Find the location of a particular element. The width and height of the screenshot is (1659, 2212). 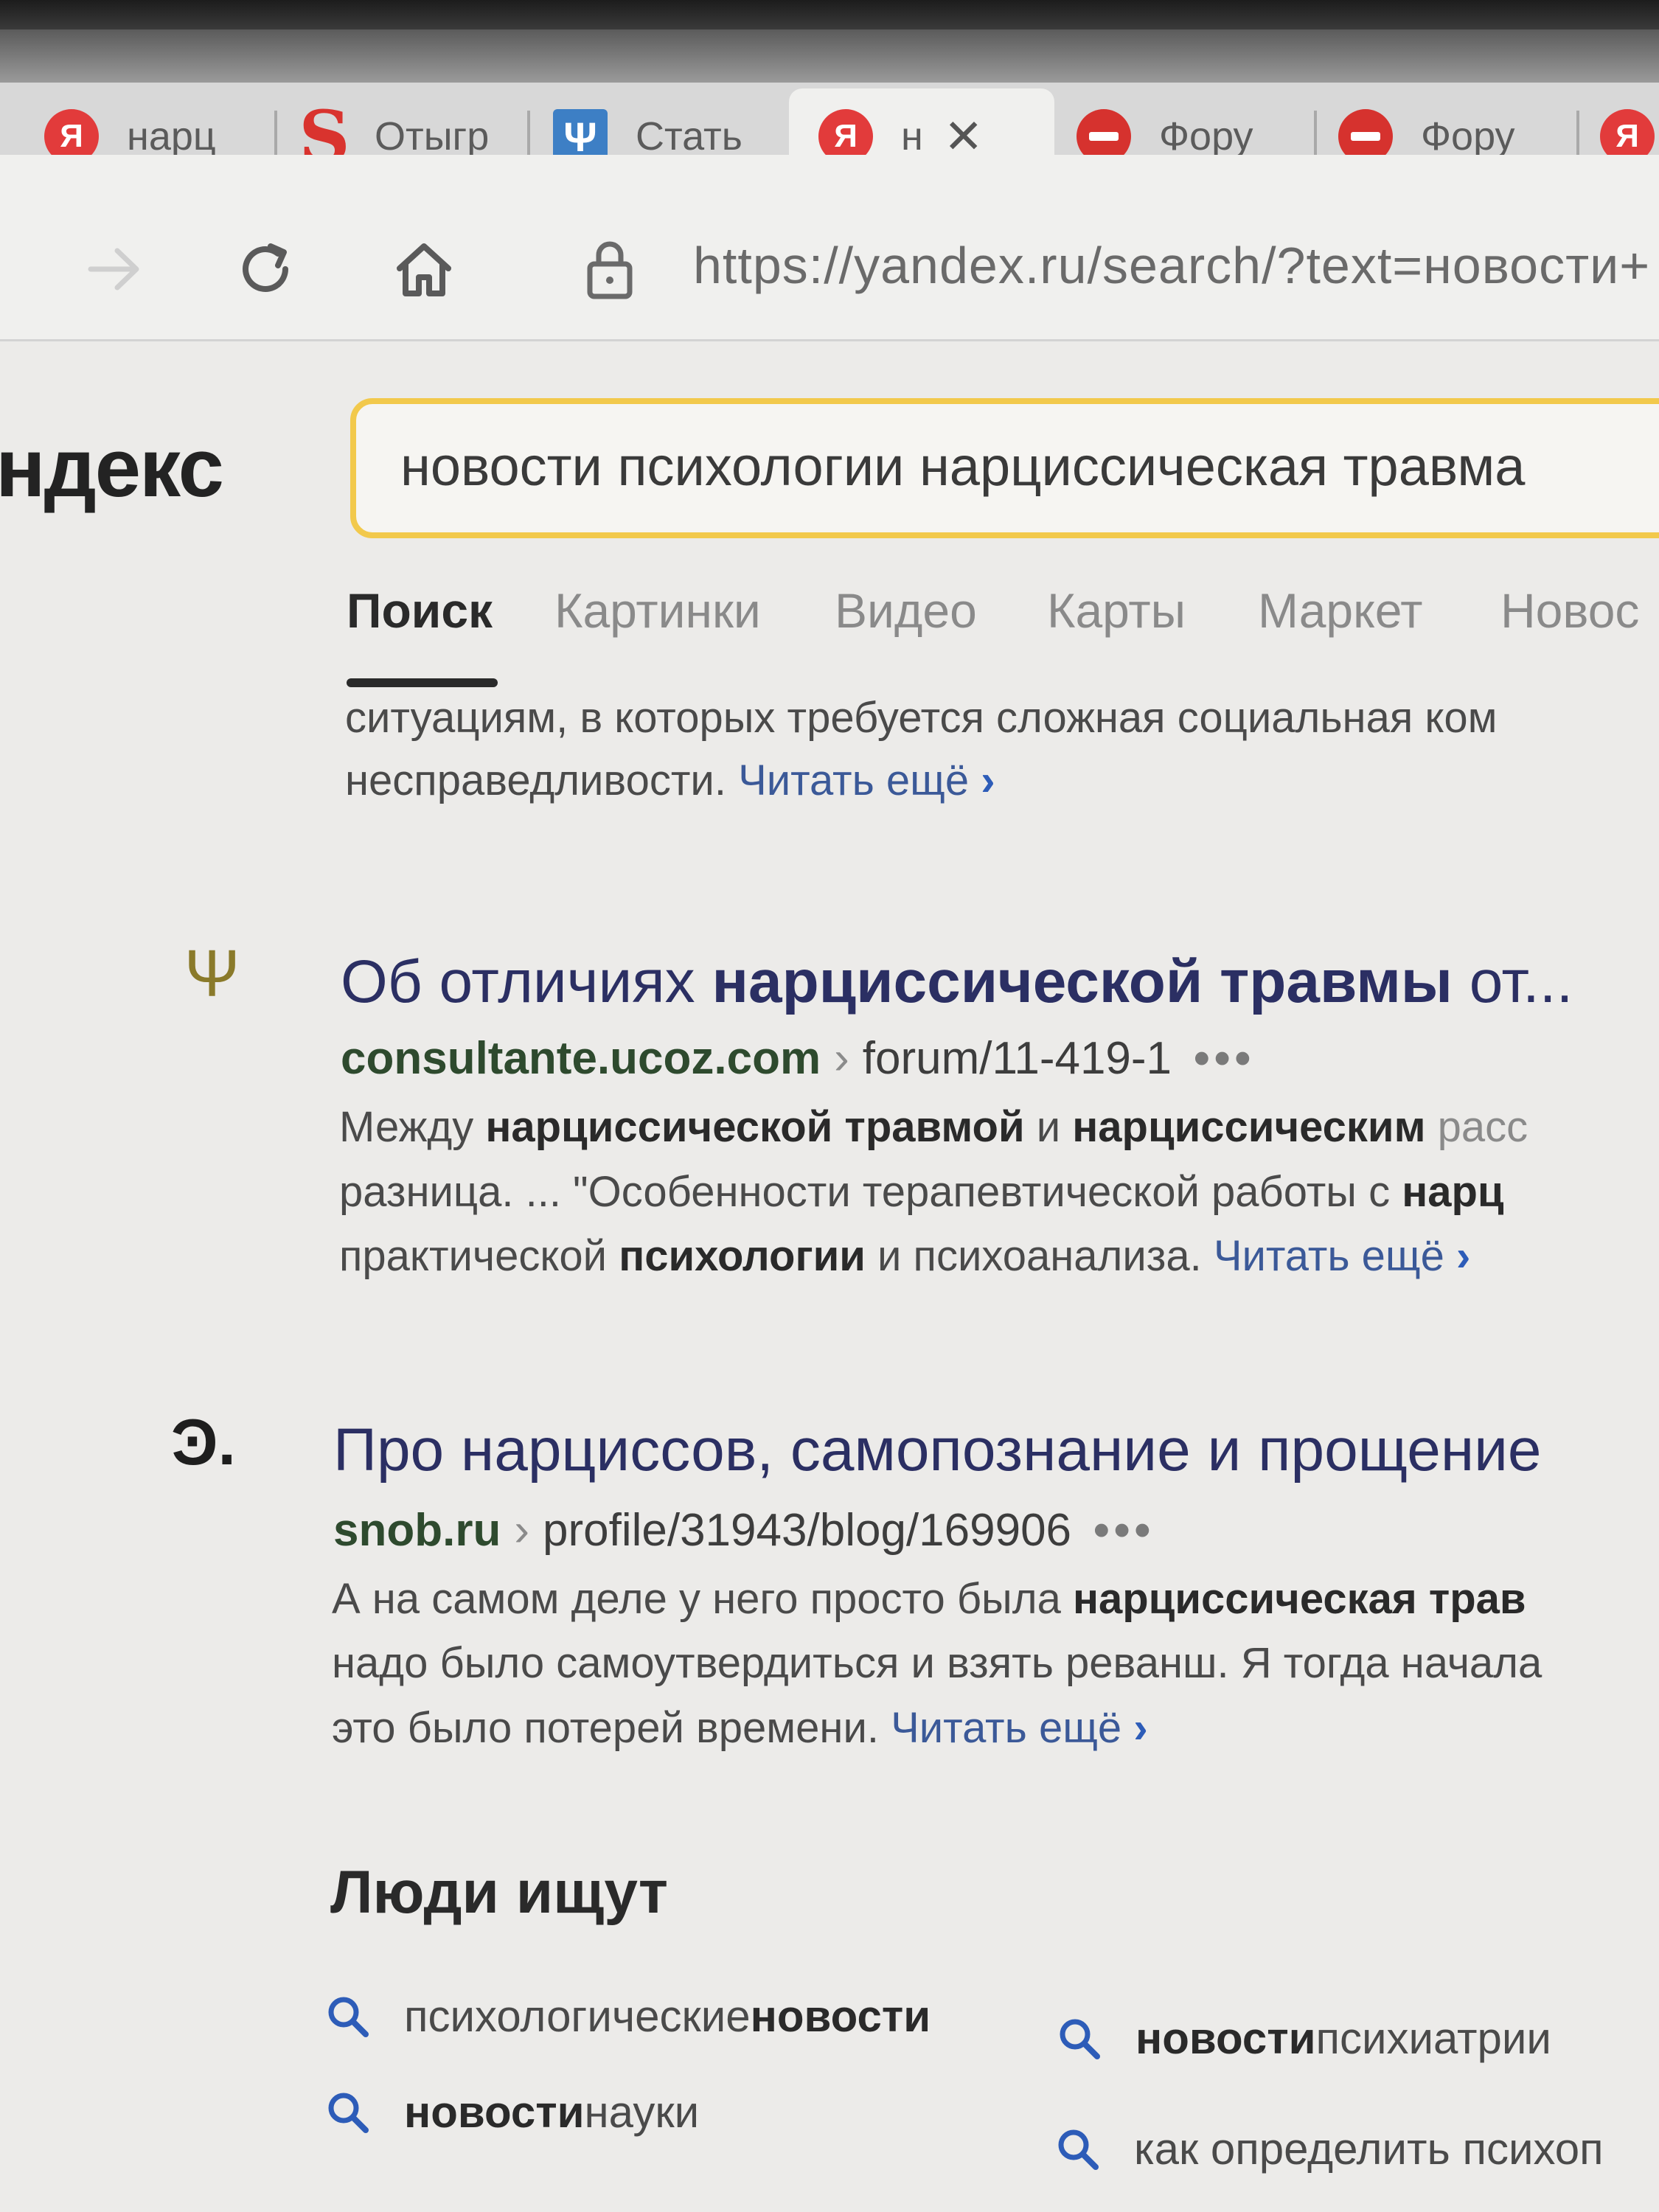

snippet-highlight: нарциссической травмой is located at coordinates (755, 1127).